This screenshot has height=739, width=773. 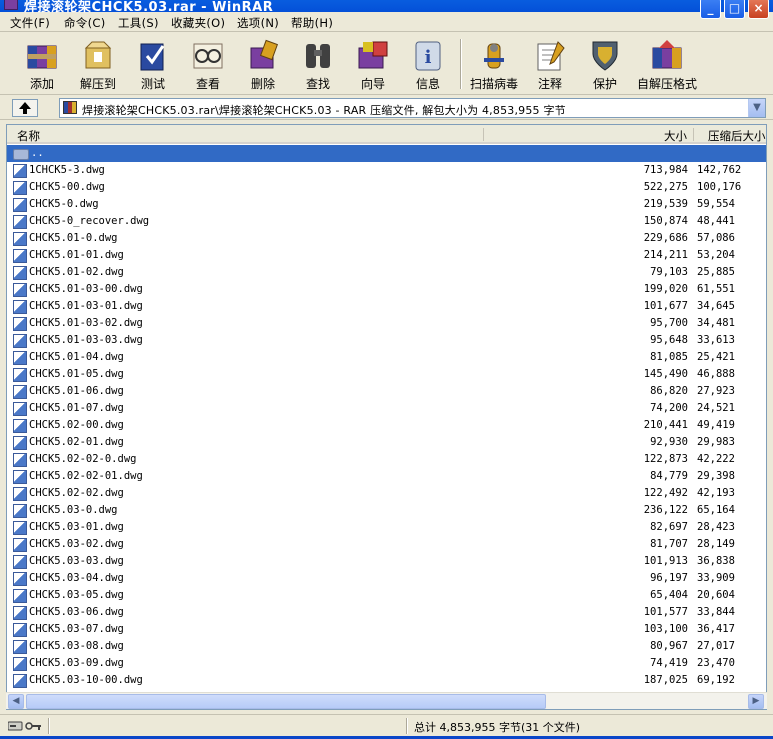 What do you see at coordinates (76, 527) in the screenshot?
I see `file-name: CHCK5.03-01.dwg` at bounding box center [76, 527].